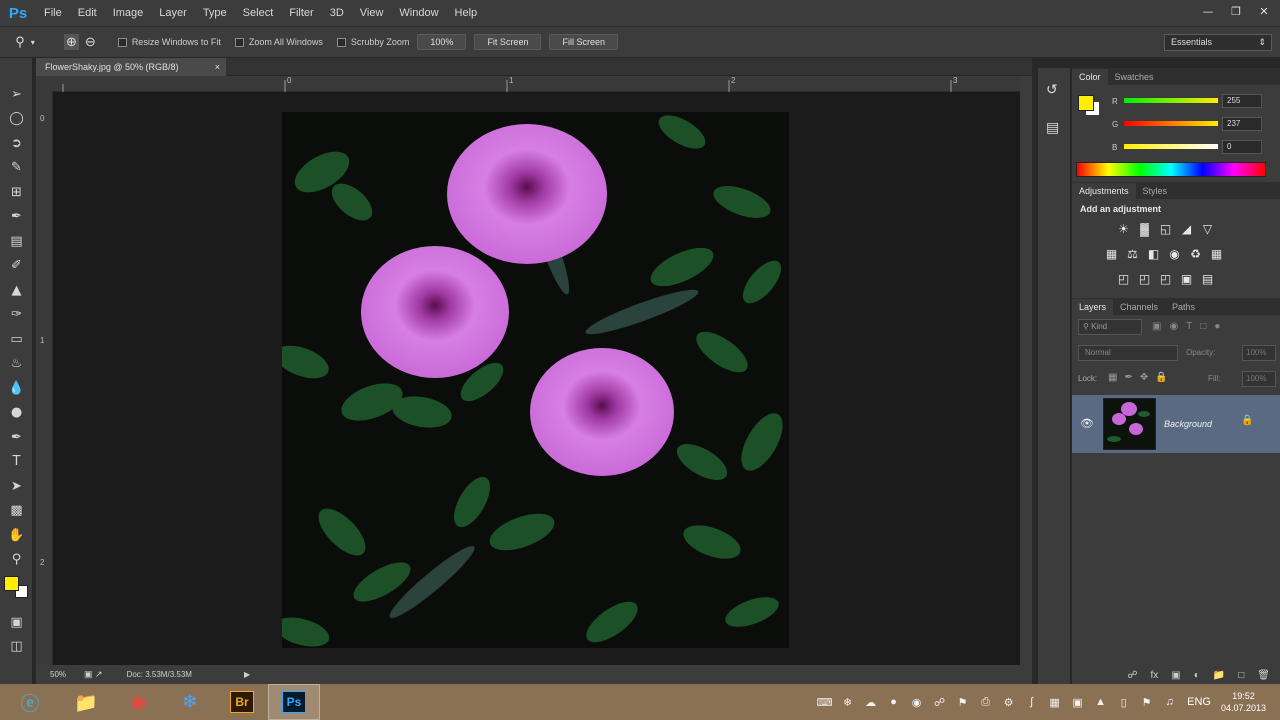 The image size is (1280, 720). Describe the element at coordinates (847, 702) in the screenshot. I see `snowflake-tray-icon: ❄` at that location.